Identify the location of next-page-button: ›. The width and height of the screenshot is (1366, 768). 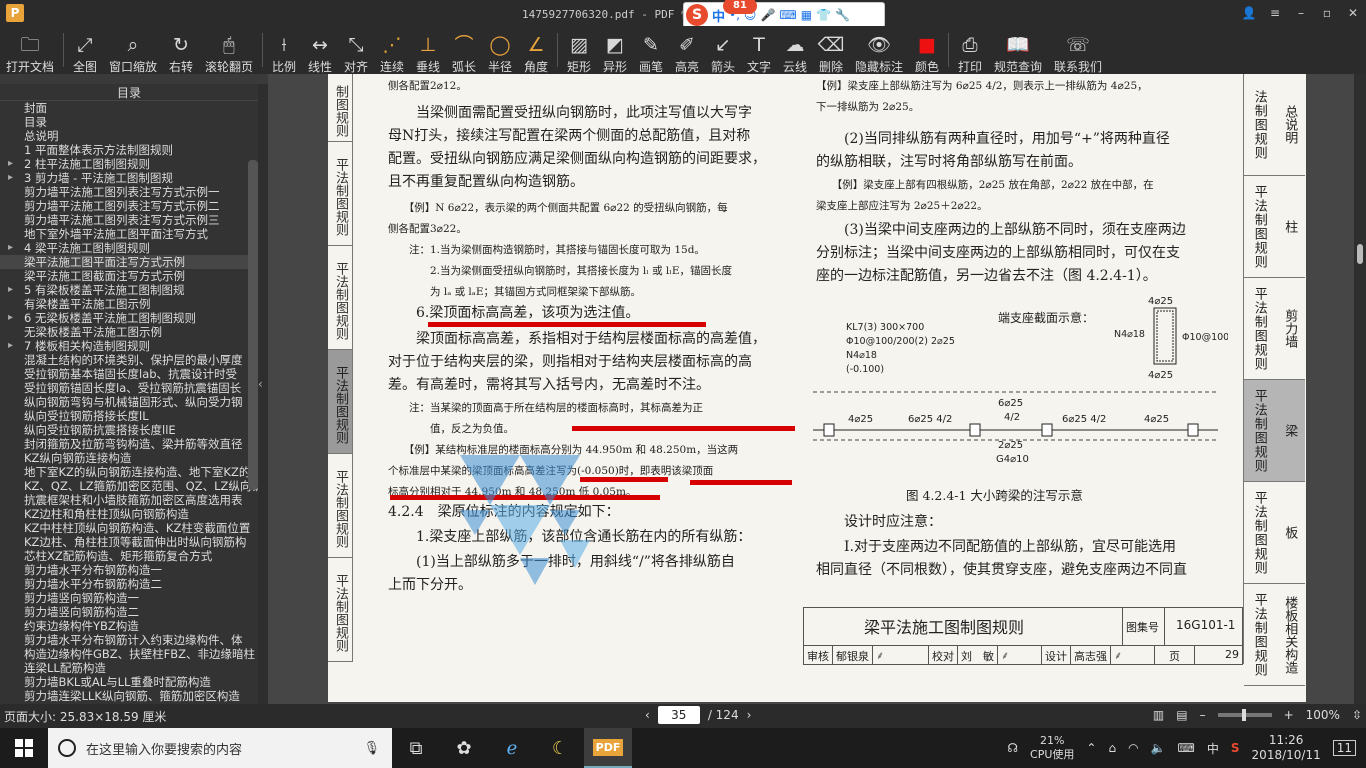
(749, 715).